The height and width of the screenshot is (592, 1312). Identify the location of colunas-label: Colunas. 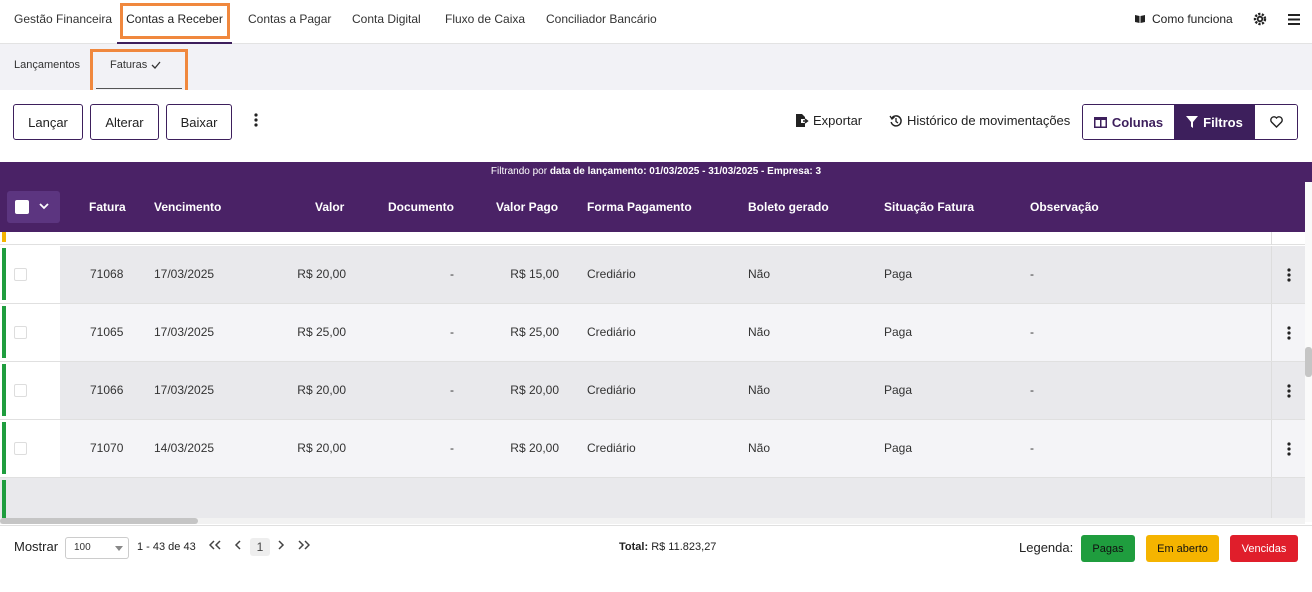
(1137, 122).